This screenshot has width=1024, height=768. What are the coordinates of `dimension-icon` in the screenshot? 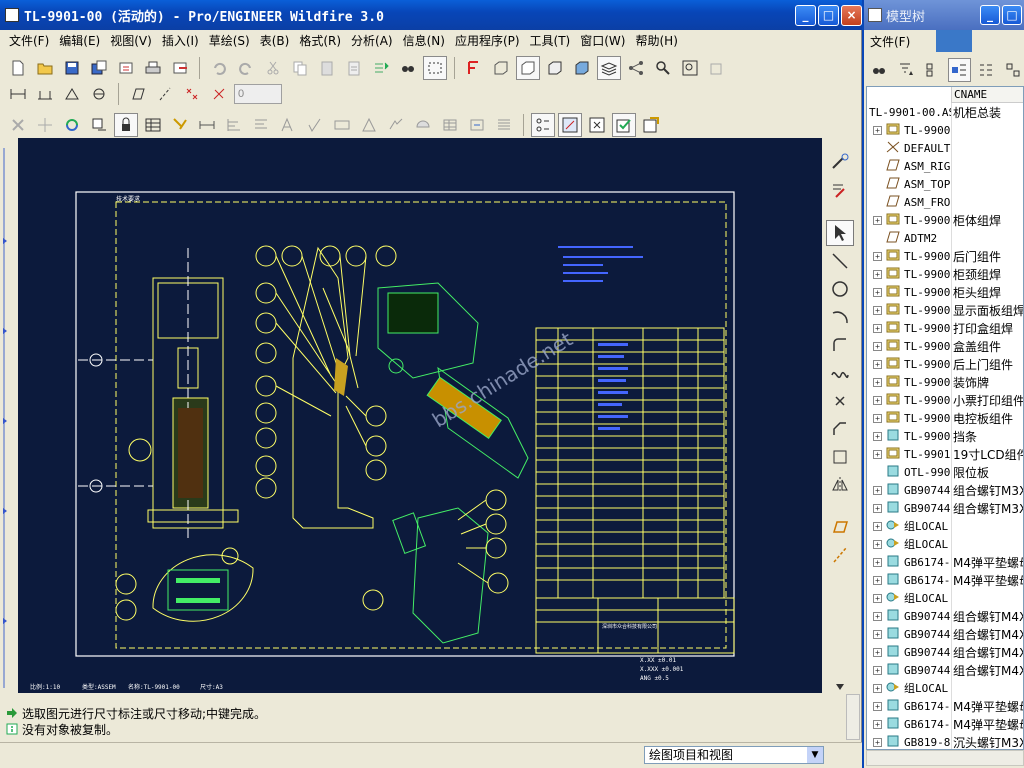 It's located at (18, 94).